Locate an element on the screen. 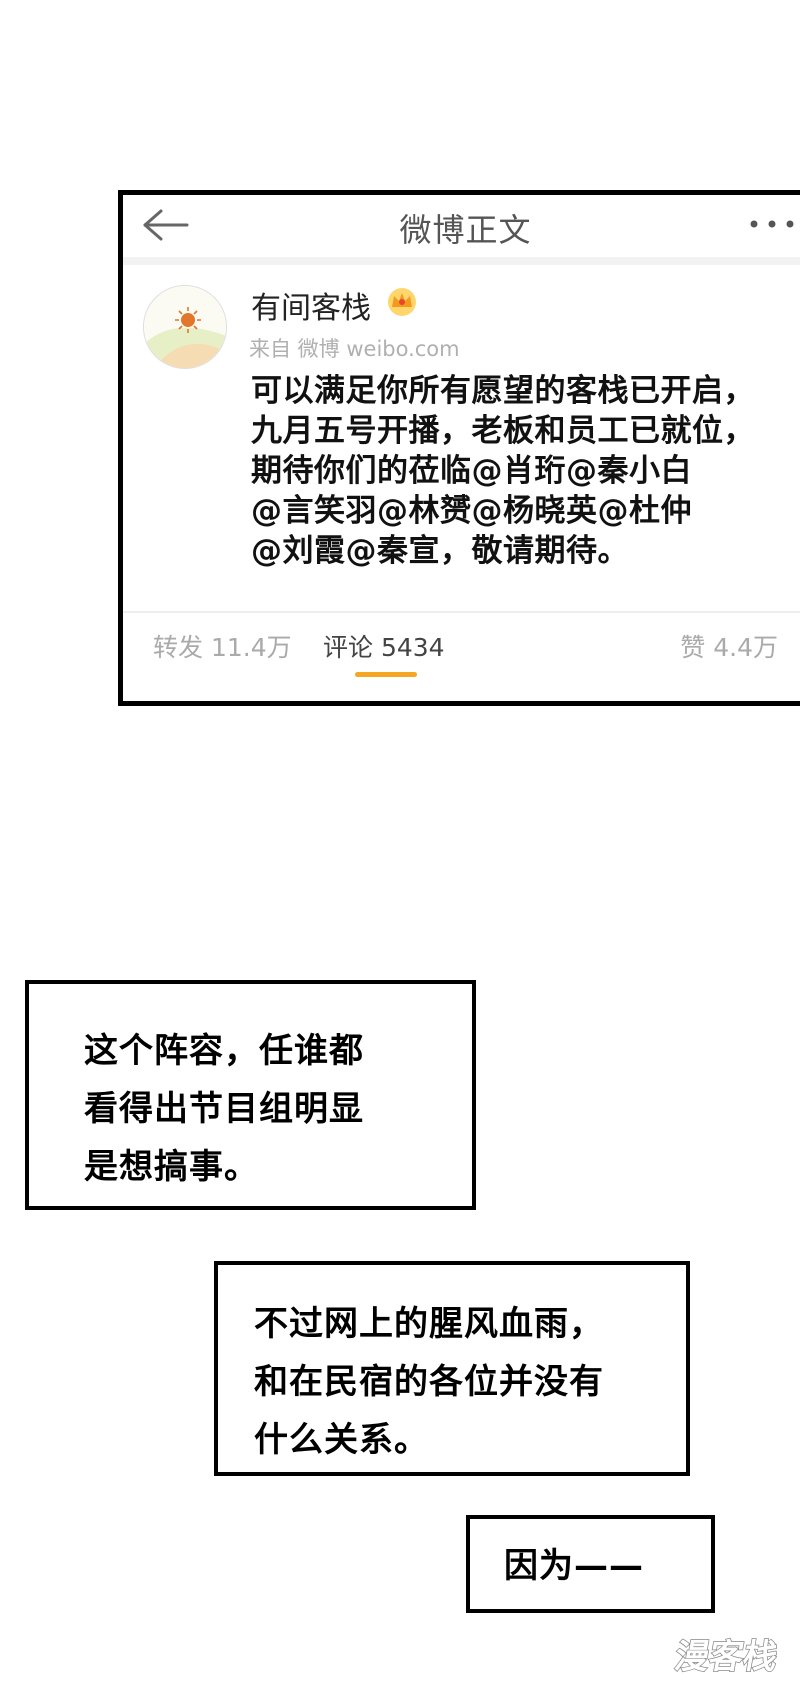  post-line: @言笑羽@林赟@杨晓英@杜仲 is located at coordinates (471, 511).